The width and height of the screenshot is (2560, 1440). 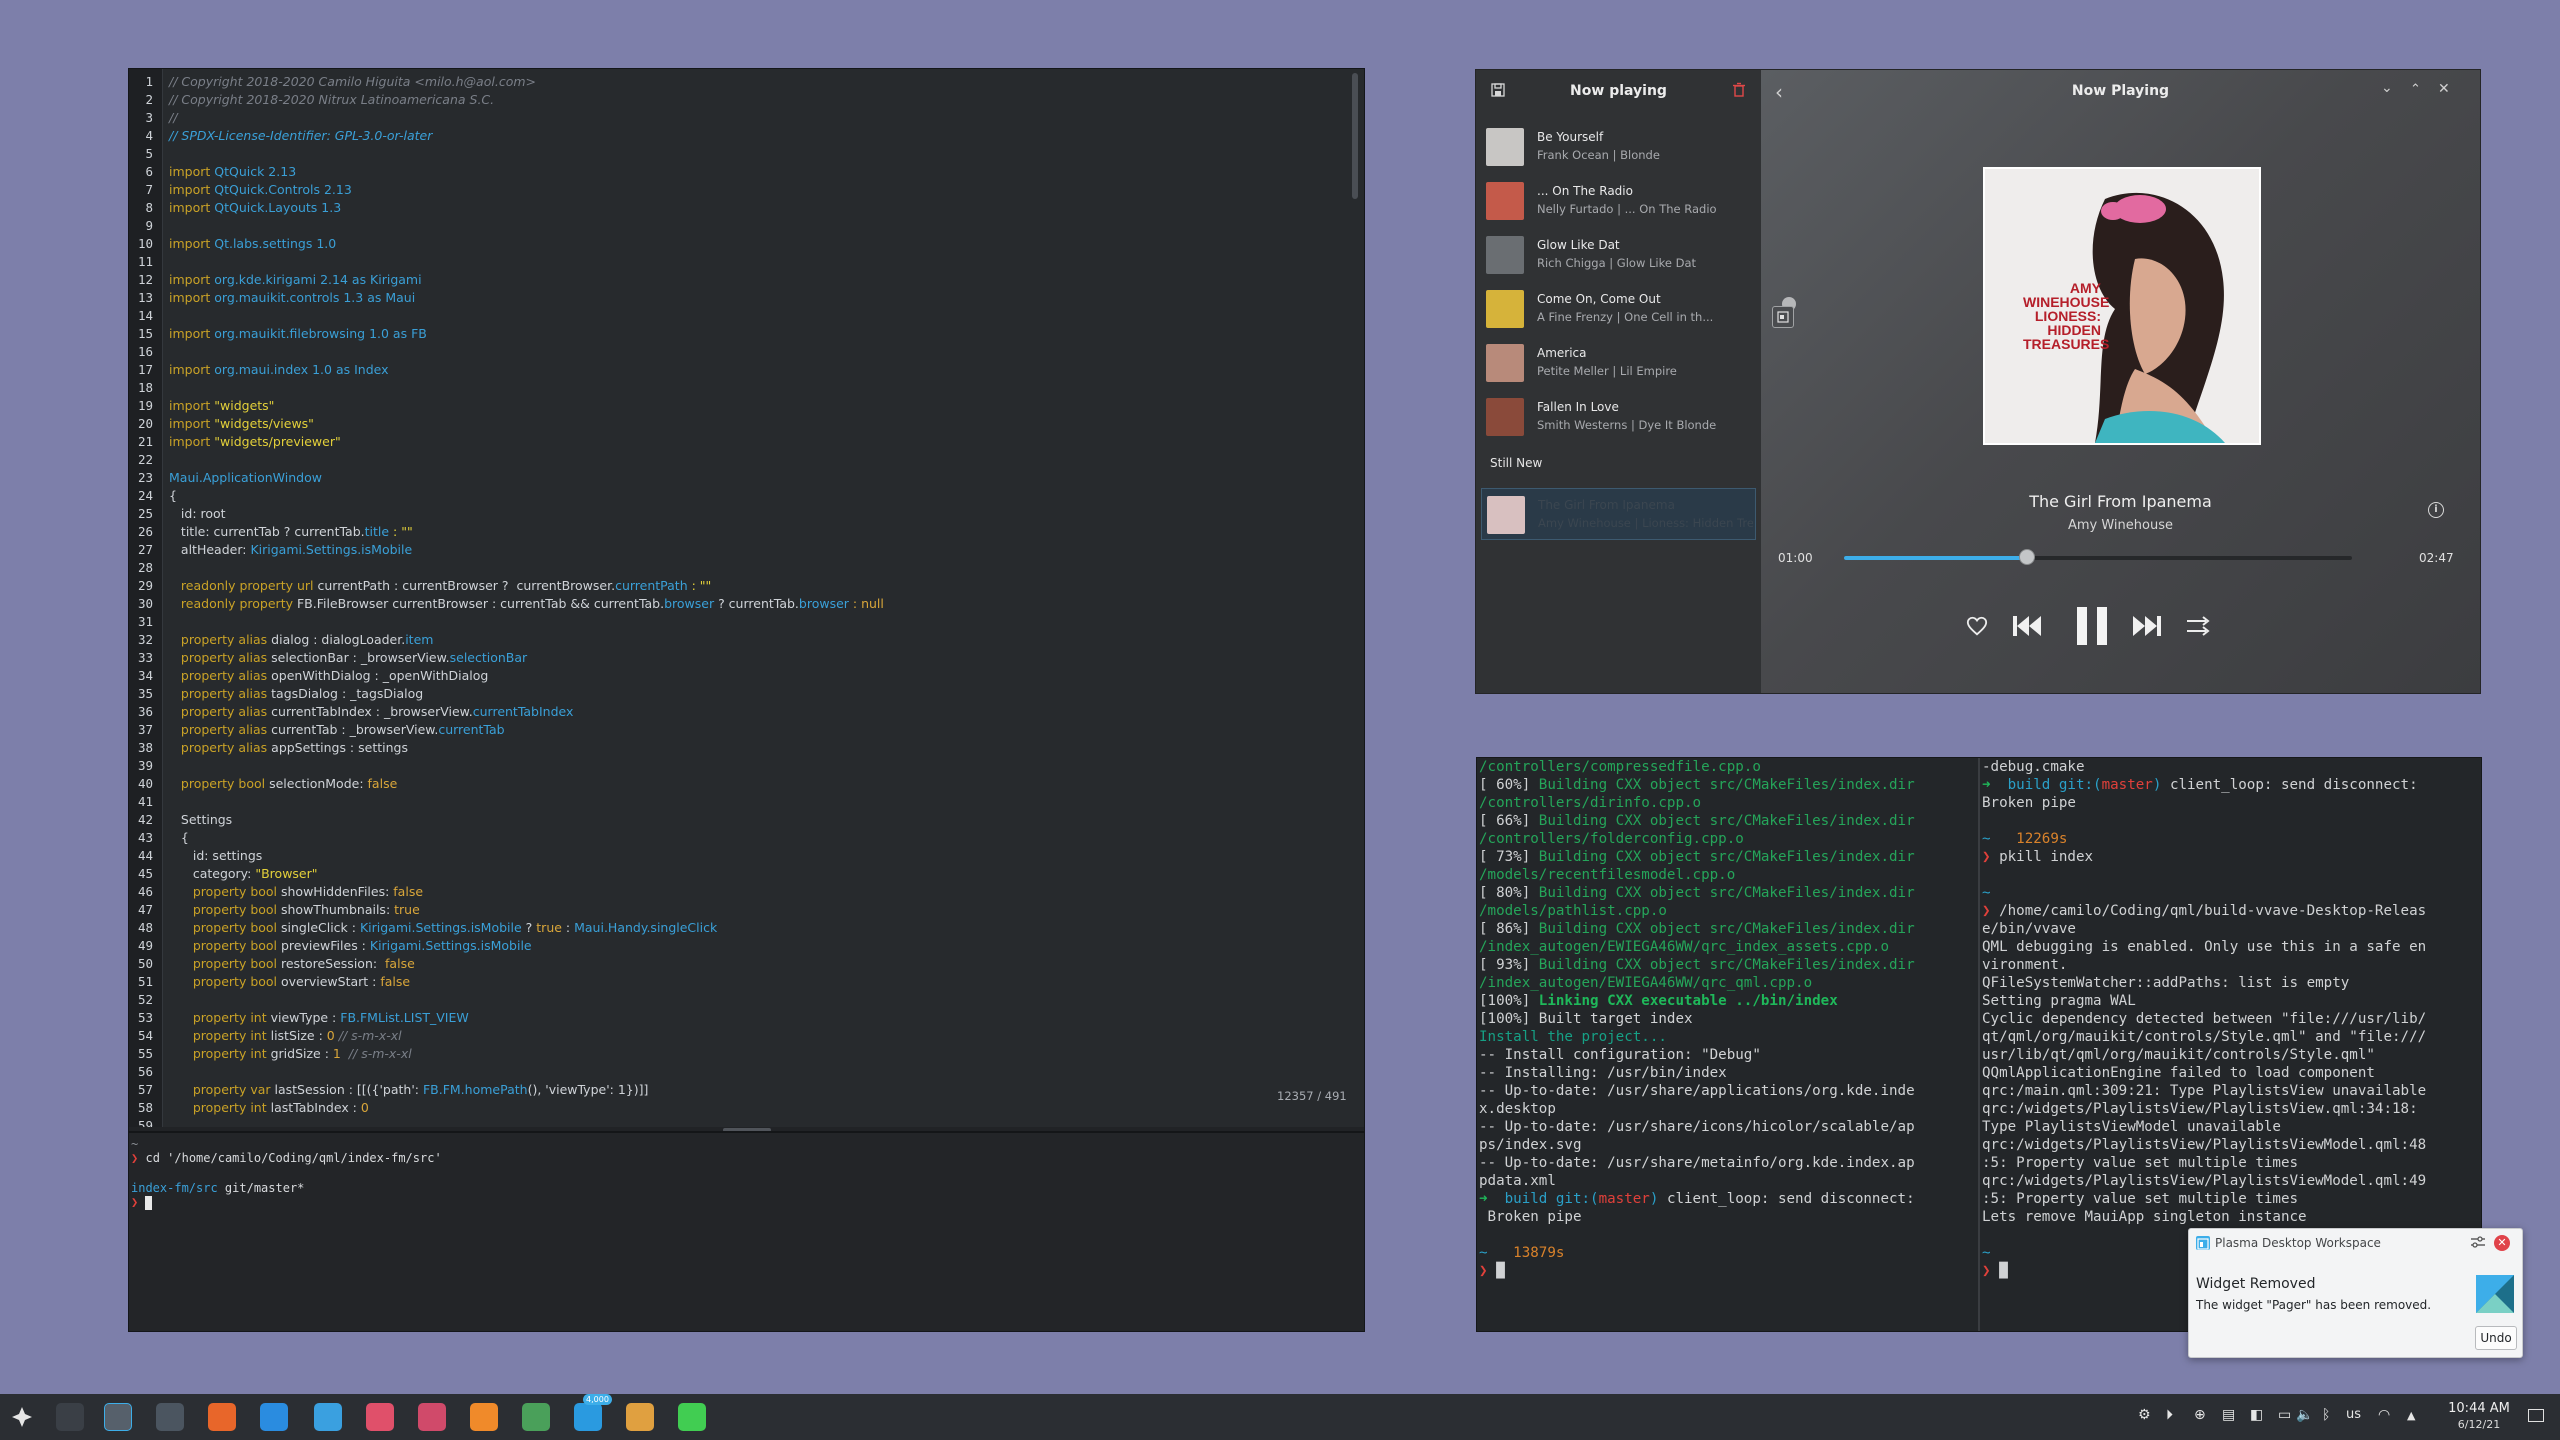 What do you see at coordinates (2228, 1415) in the screenshot?
I see `tray-clipboard-icon: ▤` at bounding box center [2228, 1415].